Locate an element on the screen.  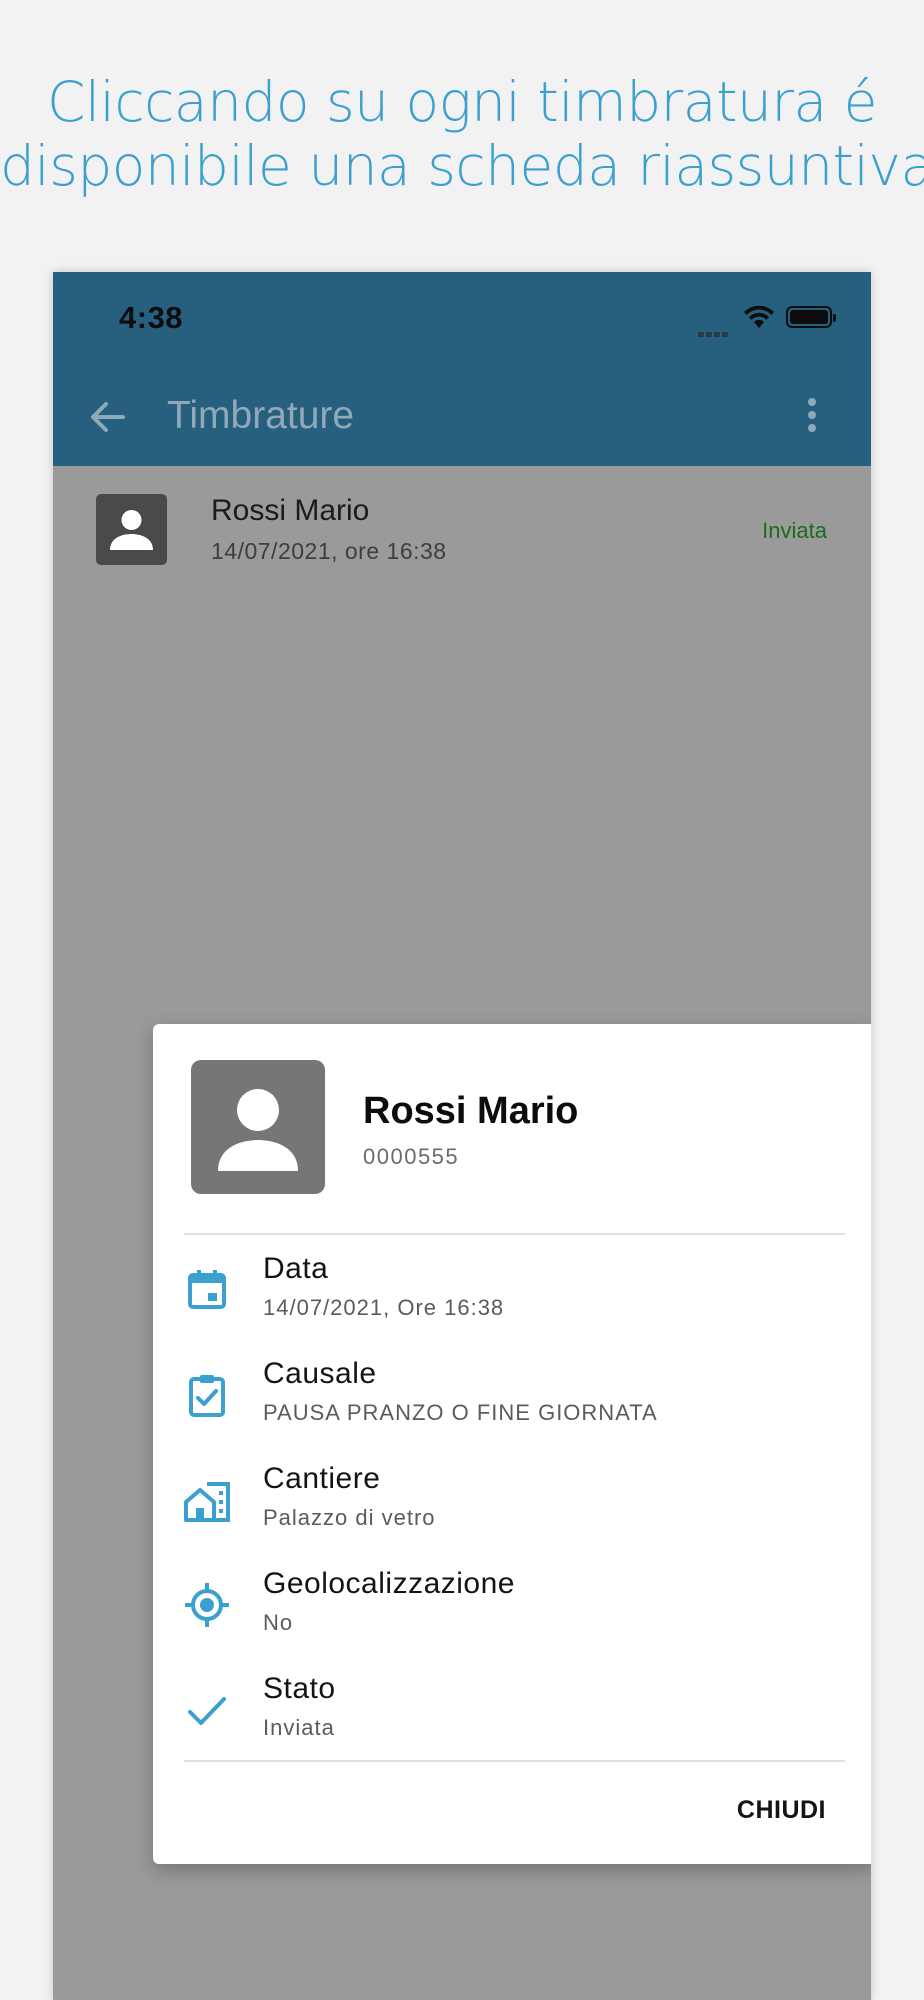
wifi-icon is located at coordinates (759, 316).